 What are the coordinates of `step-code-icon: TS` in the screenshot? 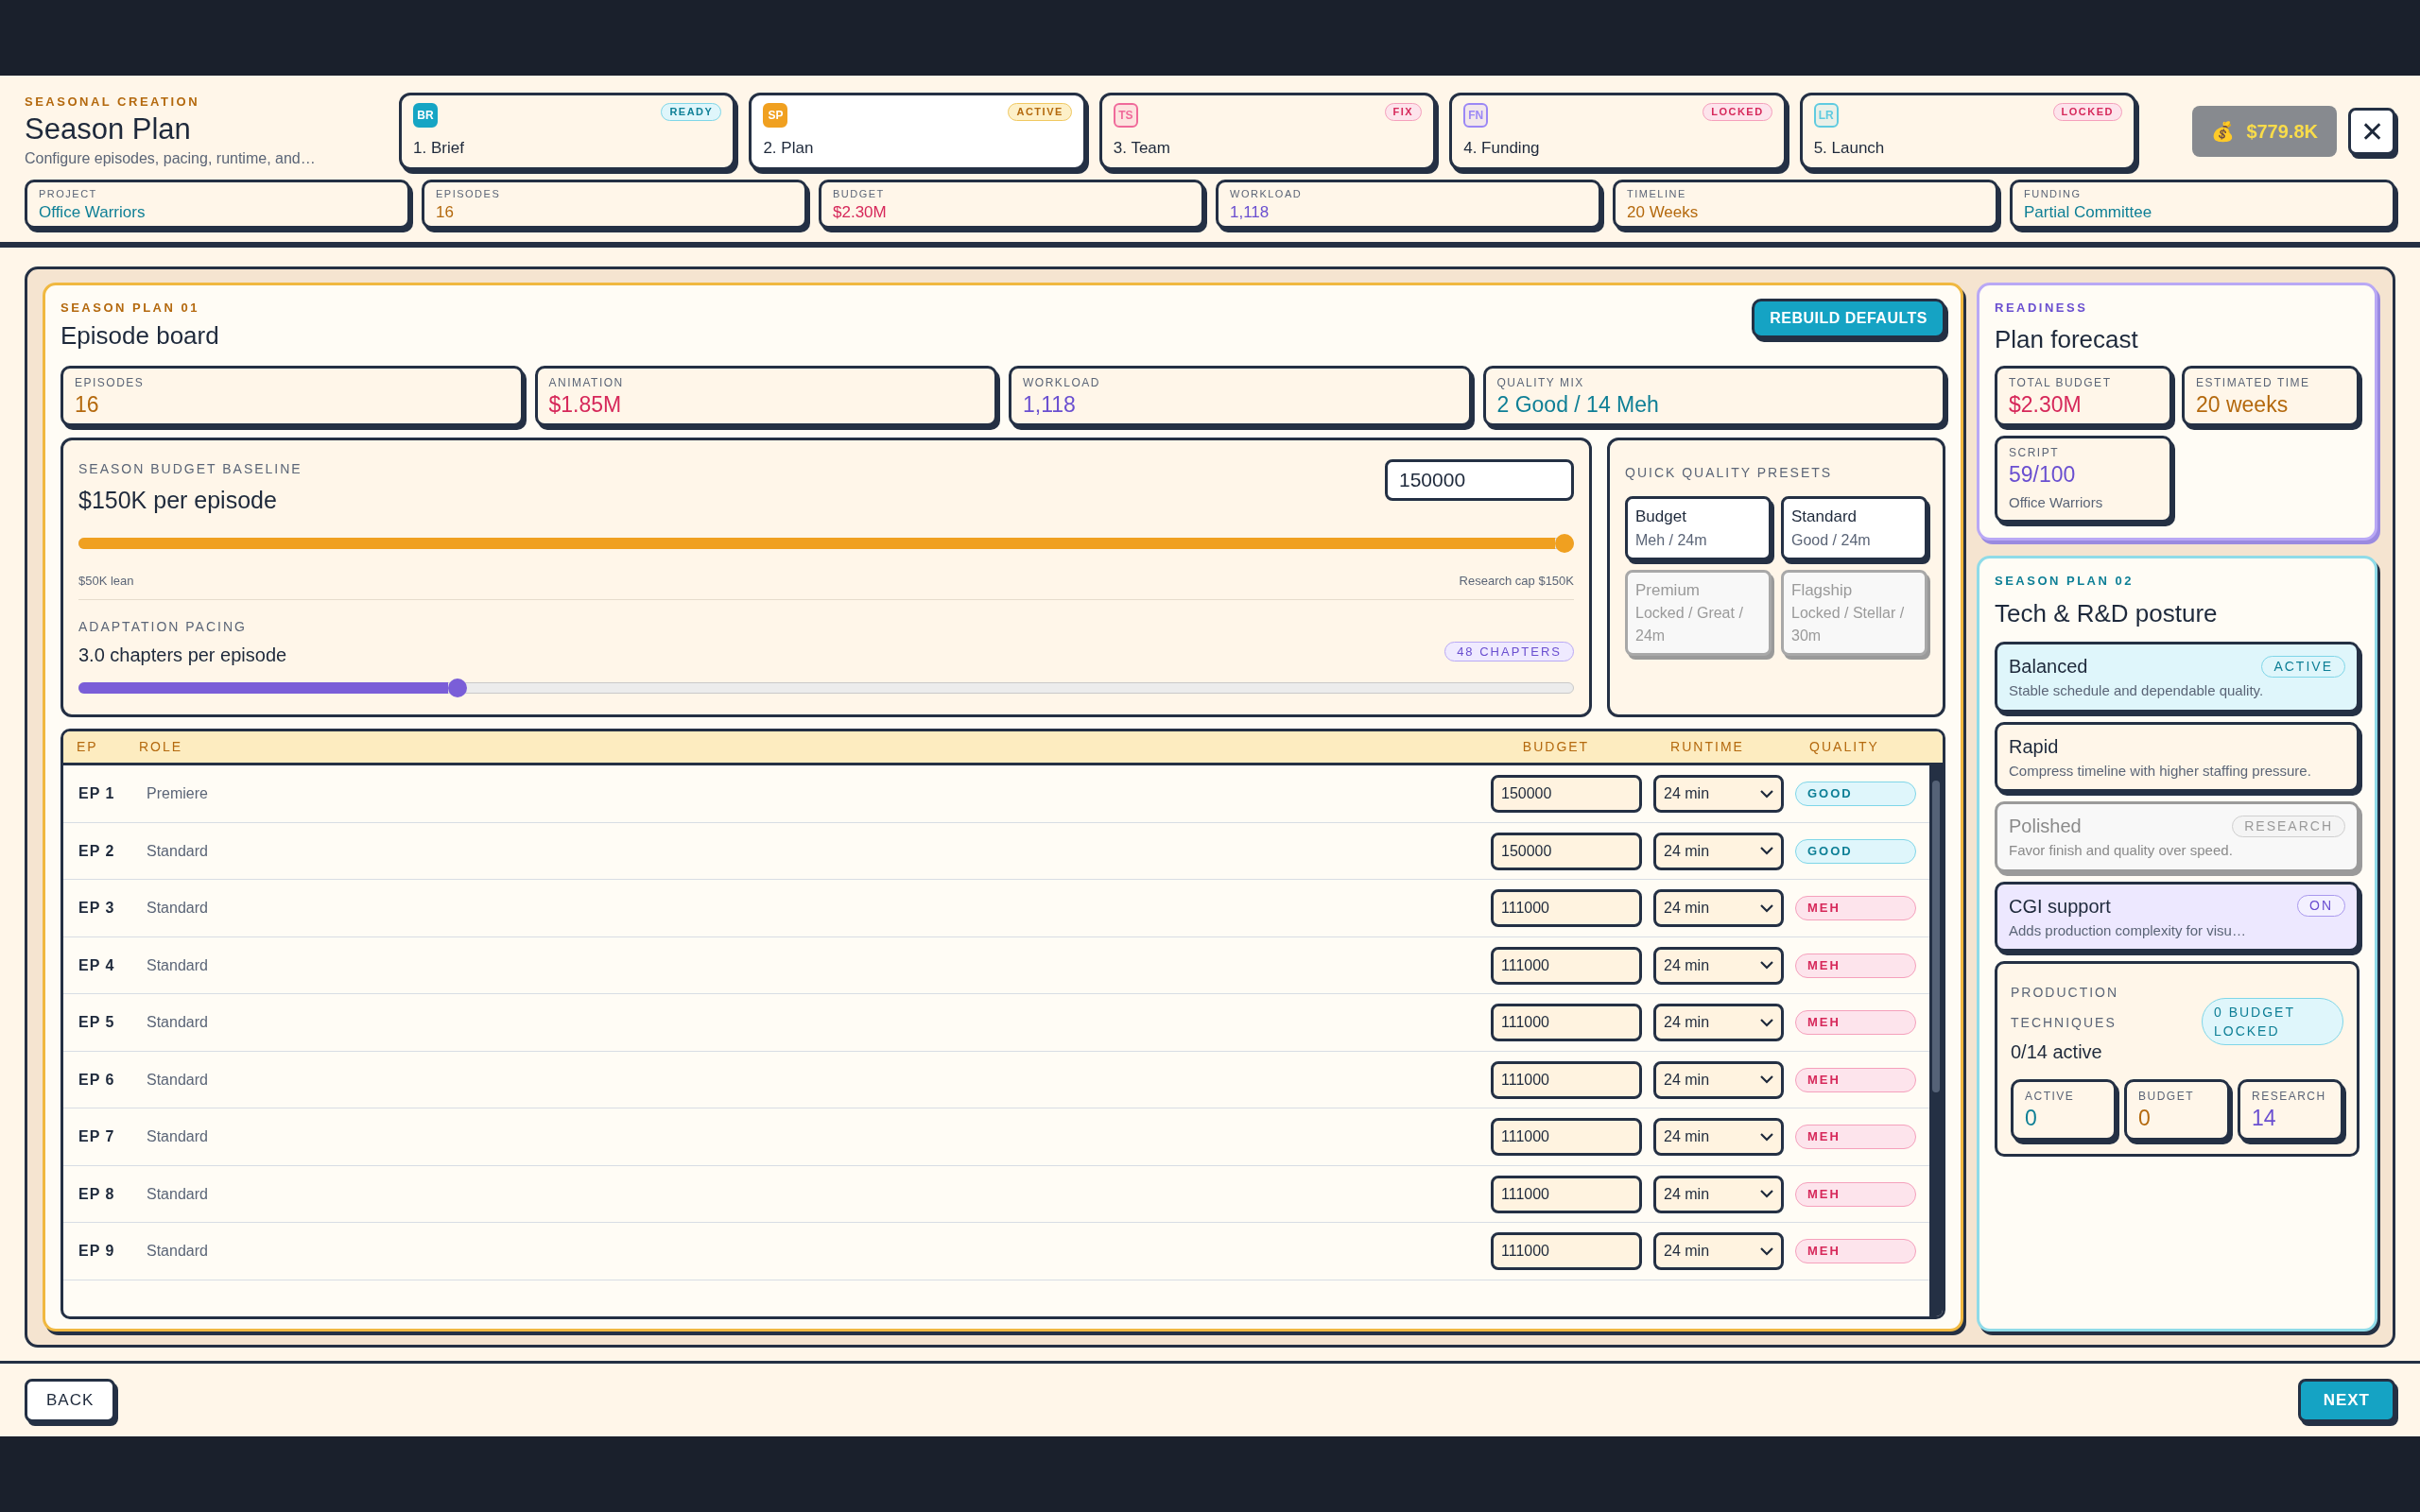 It's located at (1125, 115).